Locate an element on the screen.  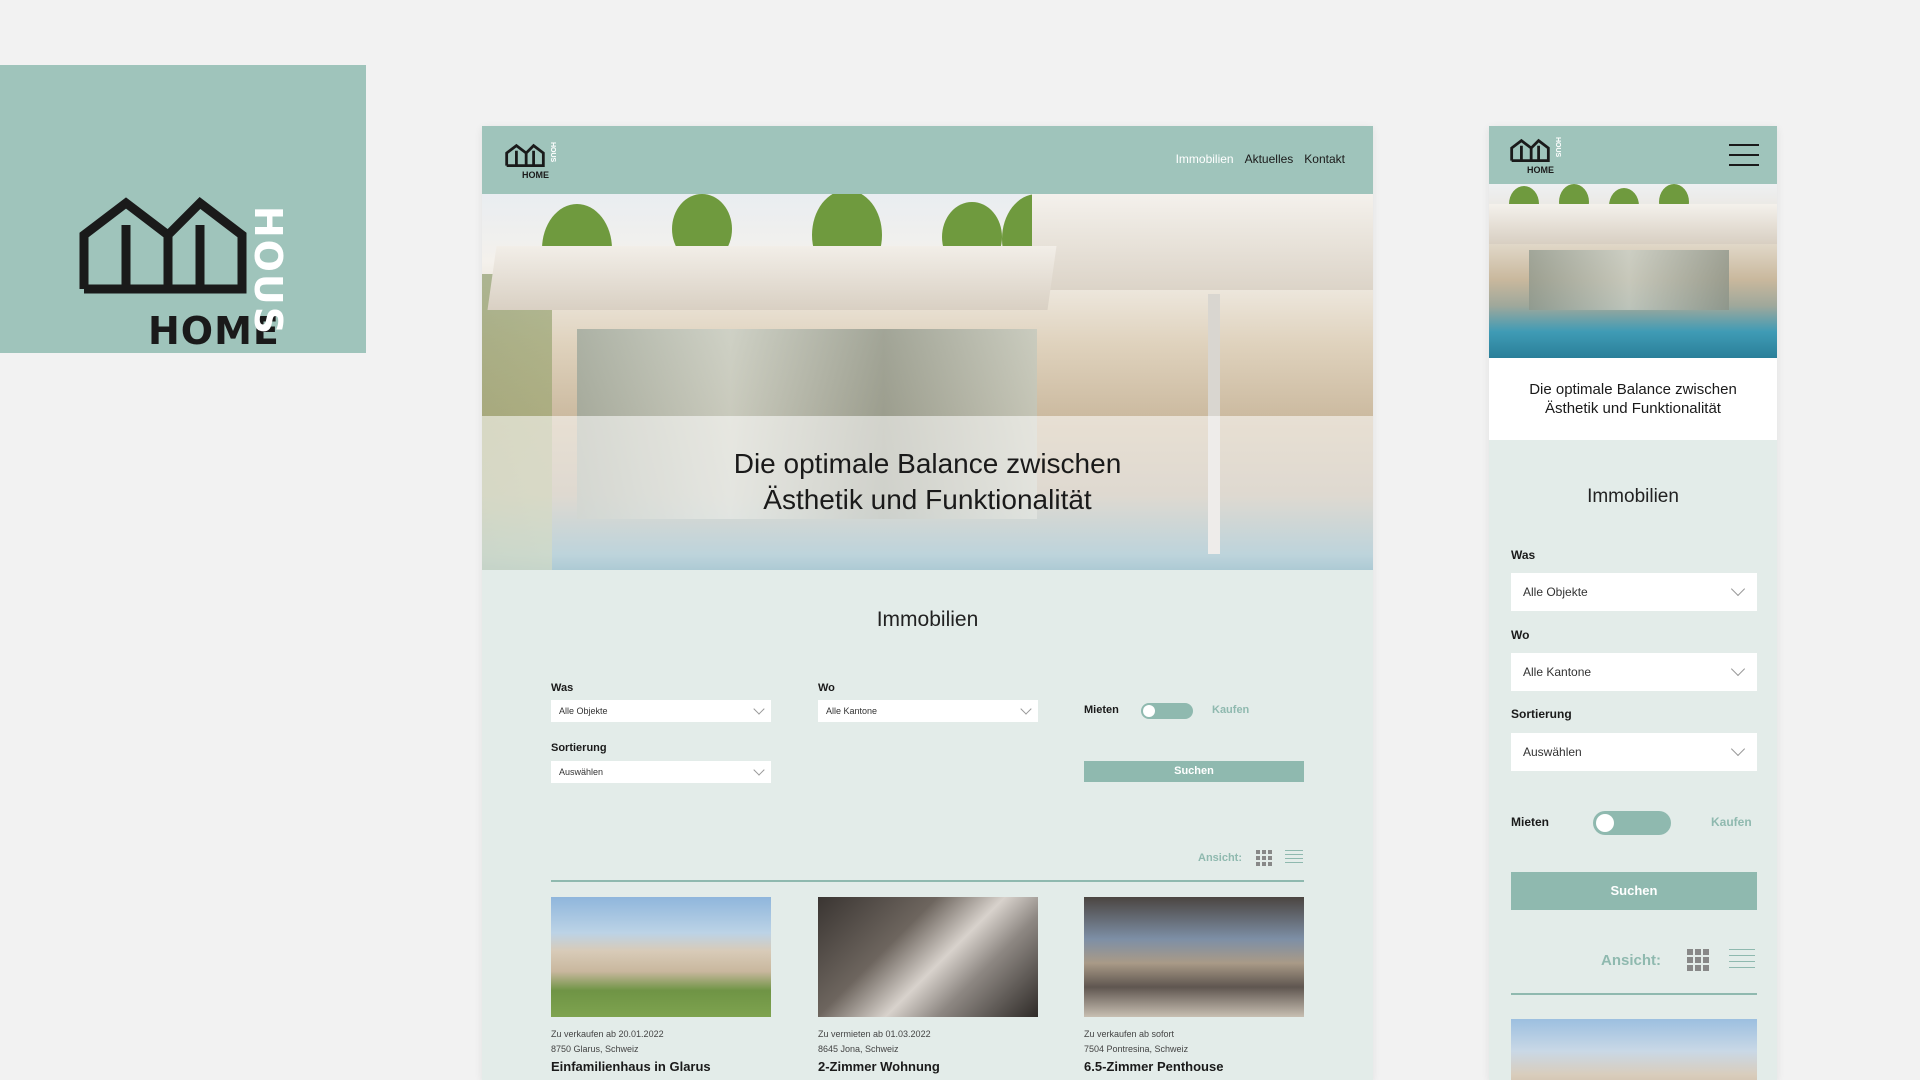
mobile-was-label: Was is located at coordinates (1523, 555).